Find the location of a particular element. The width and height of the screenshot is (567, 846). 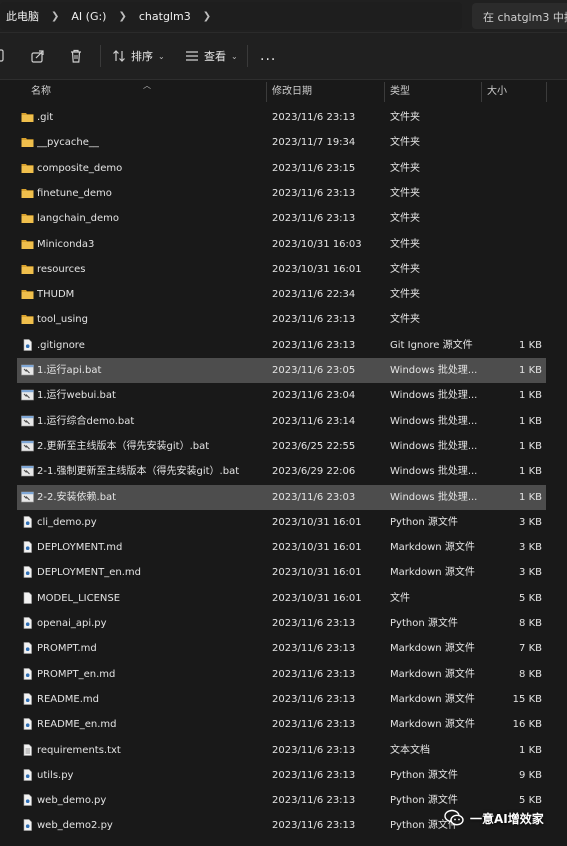

file-date: 2023/11/7 19:34 is located at coordinates (314, 143).